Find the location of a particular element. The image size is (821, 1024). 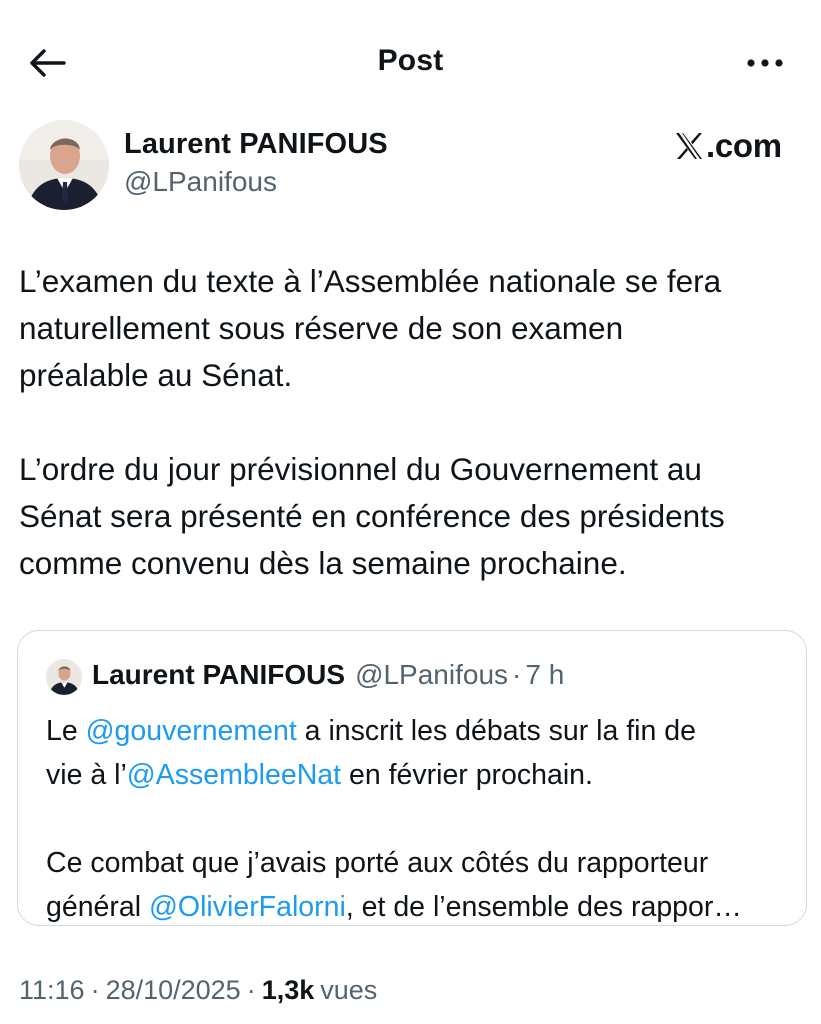

mention-link: @OlivierFalorni is located at coordinates (247, 907).